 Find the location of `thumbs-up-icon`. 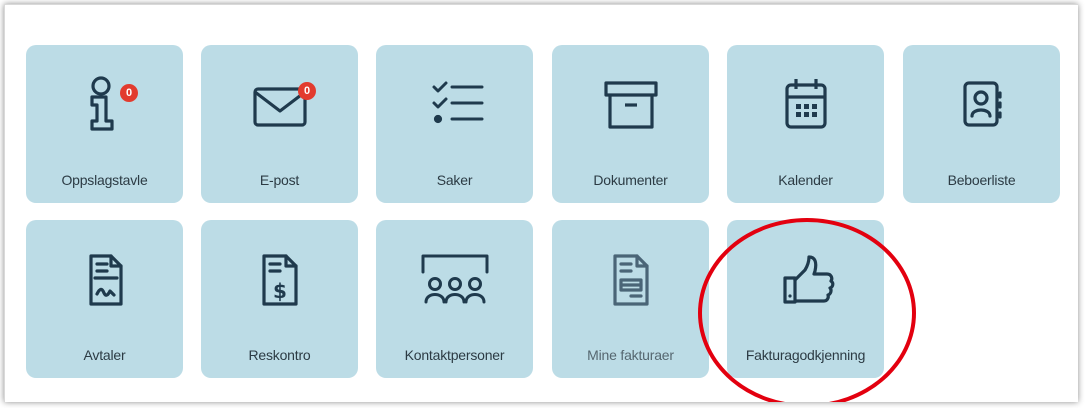

thumbs-up-icon is located at coordinates (805, 280).